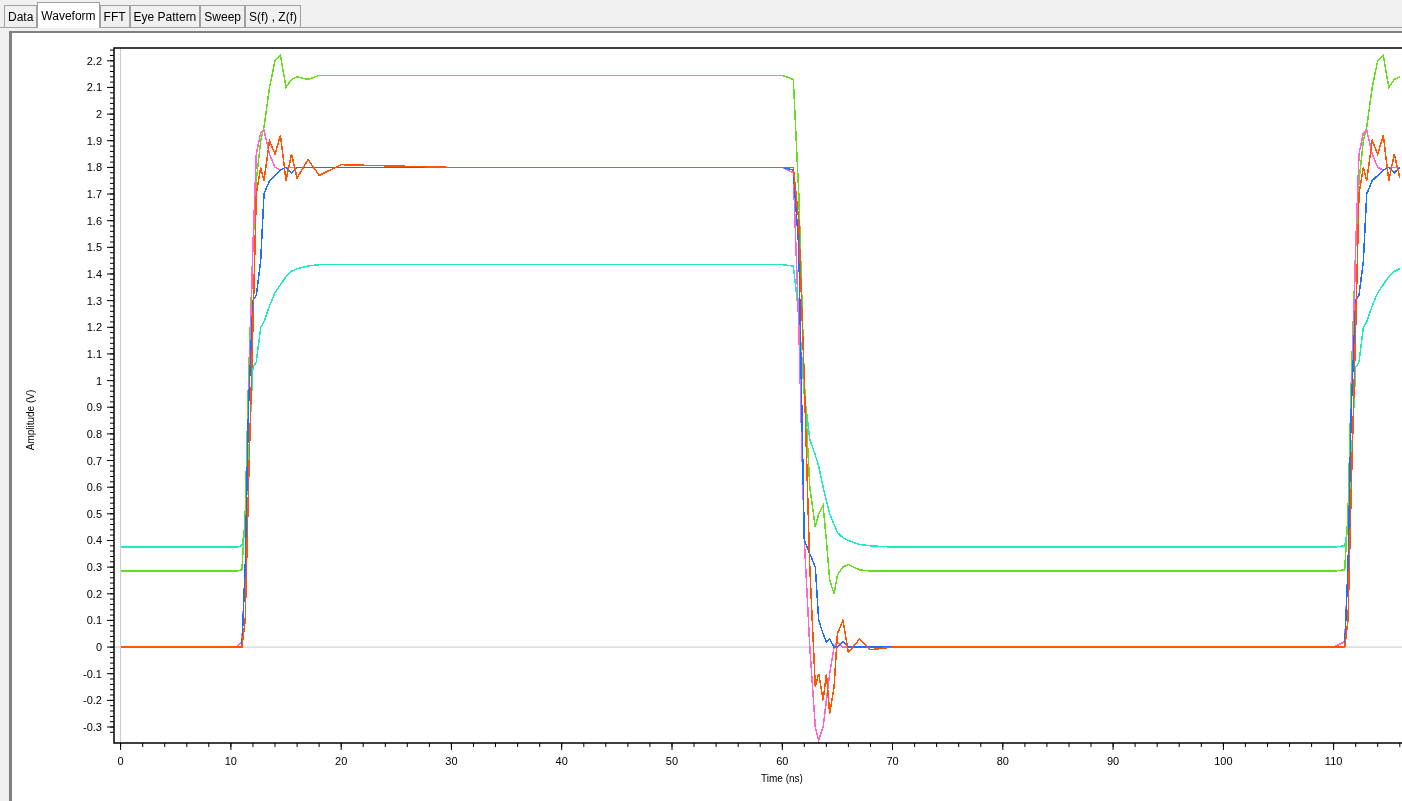 This screenshot has width=1402, height=801. Describe the element at coordinates (114, 16) in the screenshot. I see `tab: FFT` at that location.